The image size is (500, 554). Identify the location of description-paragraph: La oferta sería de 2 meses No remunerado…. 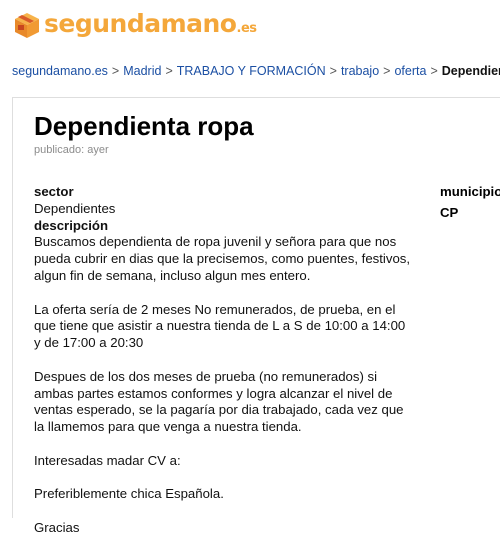
(220, 326).